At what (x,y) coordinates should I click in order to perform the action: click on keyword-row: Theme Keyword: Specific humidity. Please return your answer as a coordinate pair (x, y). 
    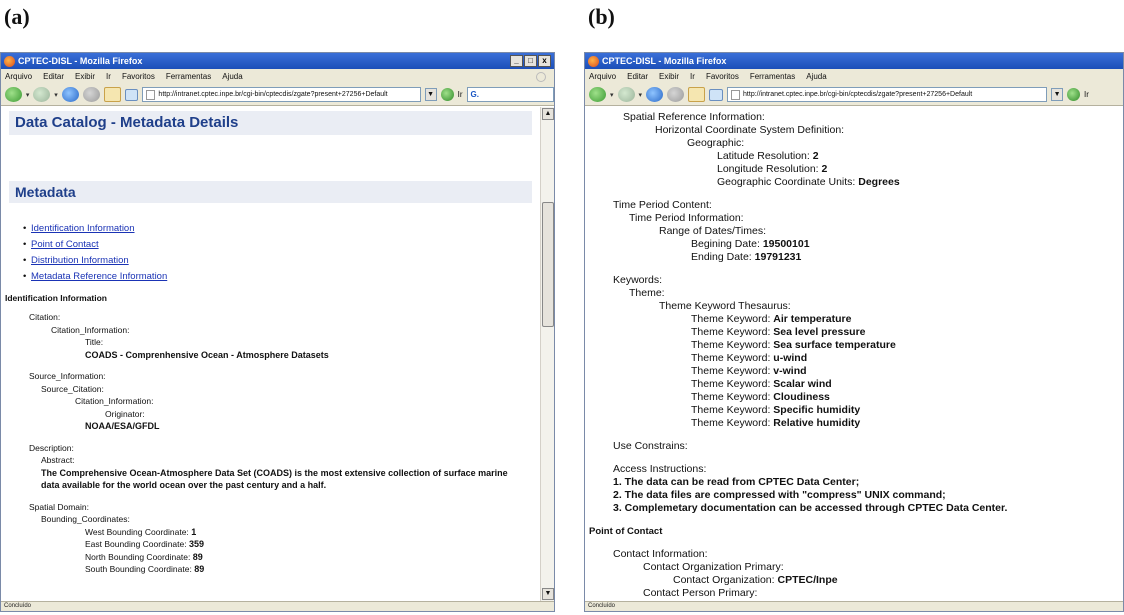
    Looking at the image, I should click on (776, 410).